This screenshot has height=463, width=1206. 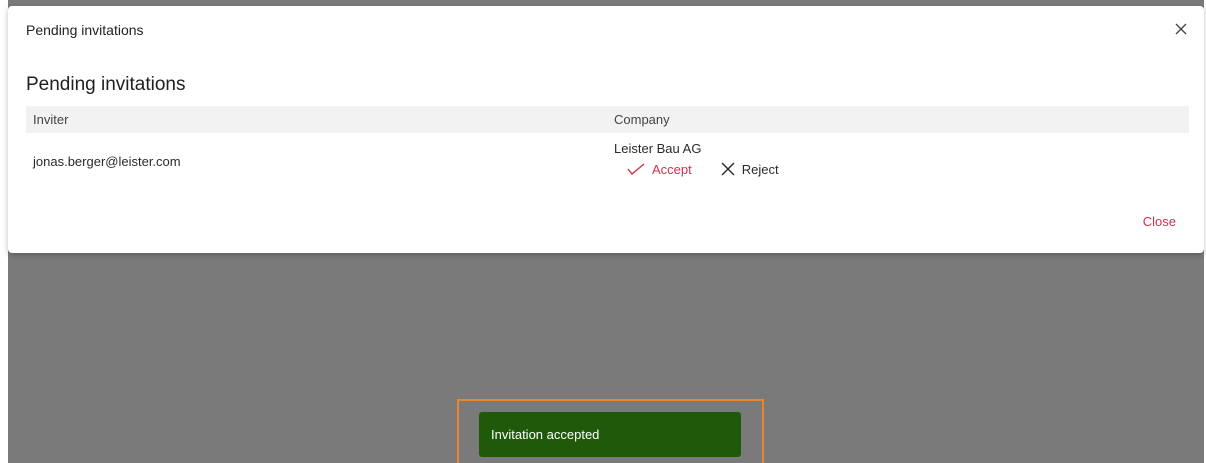 What do you see at coordinates (642, 119) in the screenshot?
I see `column-header-company: Company` at bounding box center [642, 119].